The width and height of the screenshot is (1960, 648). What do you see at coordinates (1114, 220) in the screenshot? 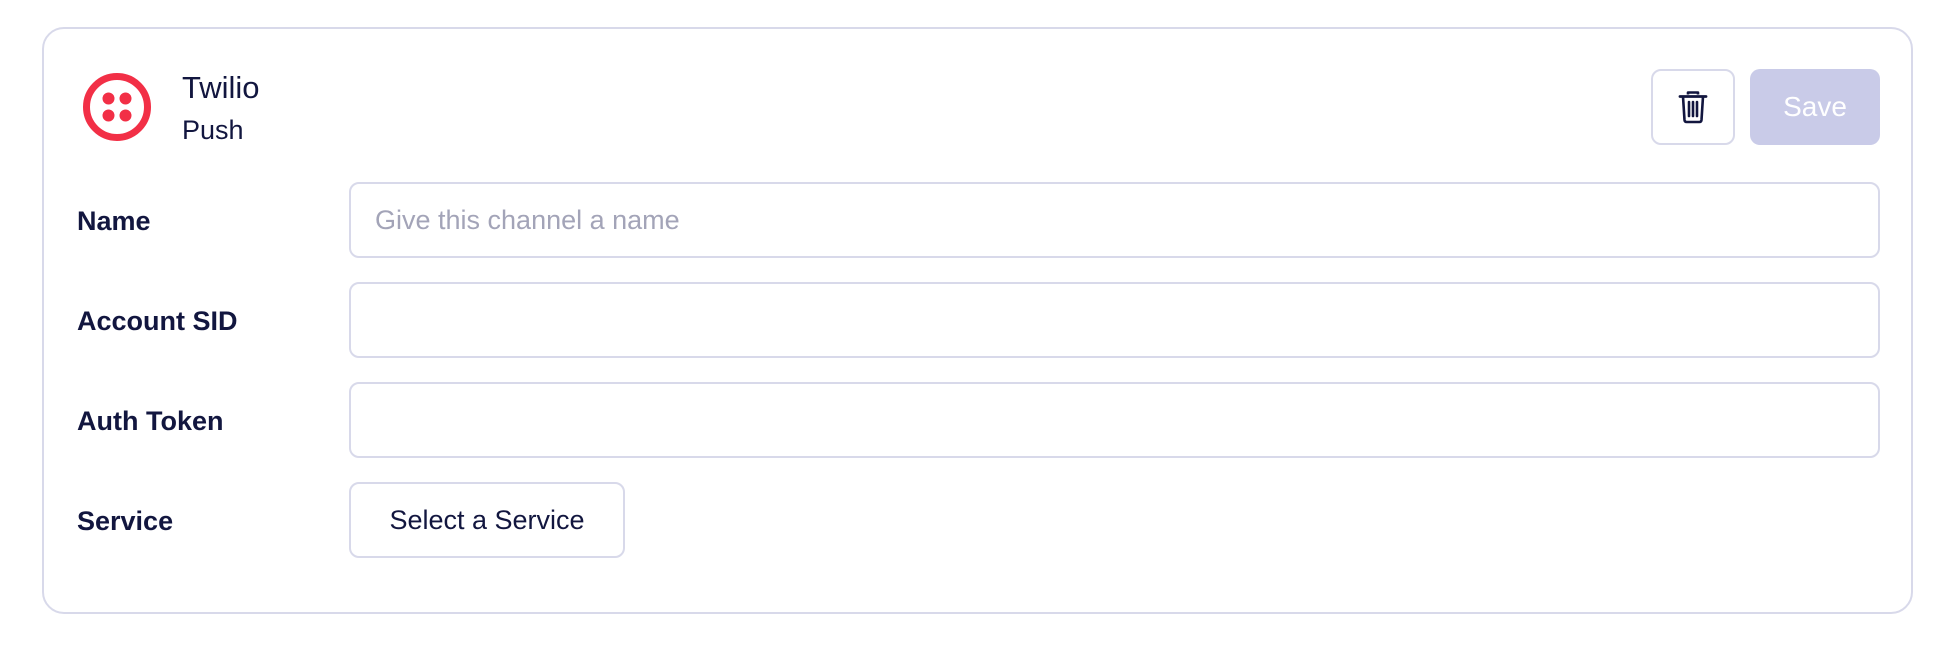
I see `name-input` at bounding box center [1114, 220].